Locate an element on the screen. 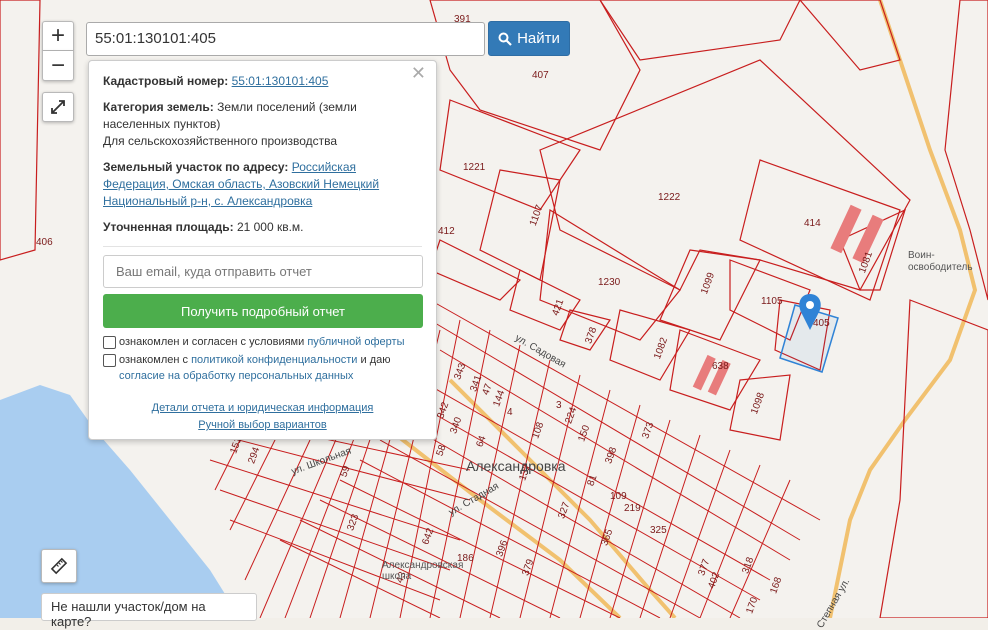 The height and width of the screenshot is (630, 988). email-field: Ваш email, куда отправить отчет is located at coordinates (263, 271).